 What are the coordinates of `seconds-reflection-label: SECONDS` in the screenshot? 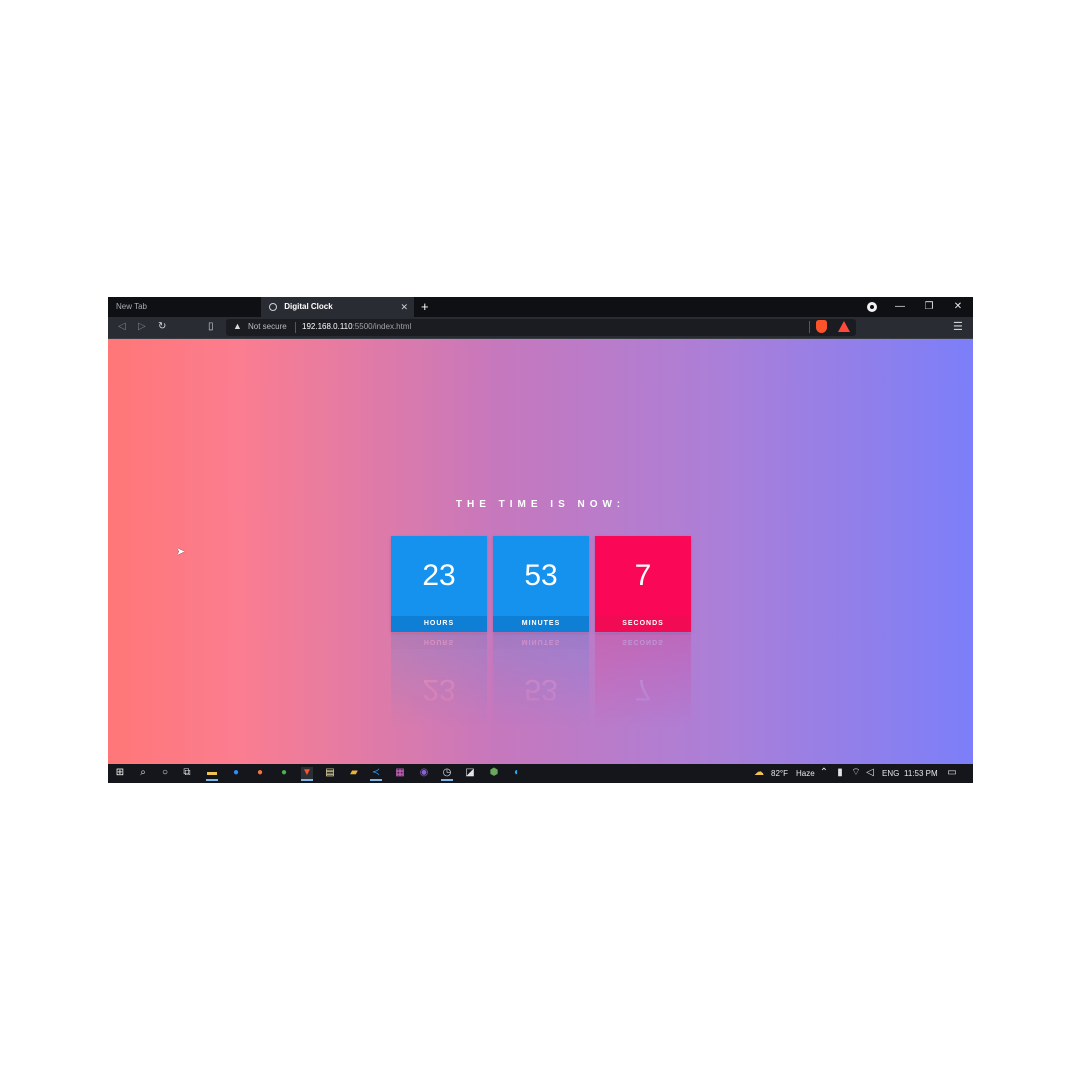 It's located at (643, 641).